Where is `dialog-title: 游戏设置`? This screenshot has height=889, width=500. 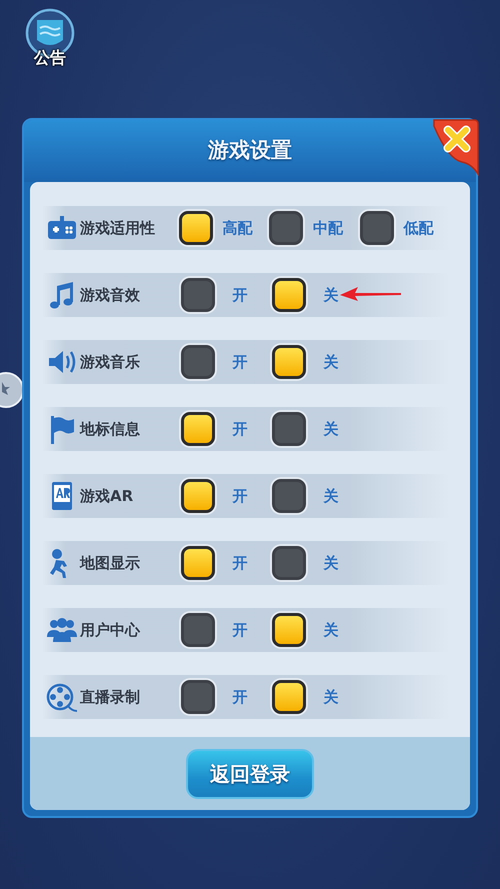 dialog-title: 游戏设置 is located at coordinates (250, 150).